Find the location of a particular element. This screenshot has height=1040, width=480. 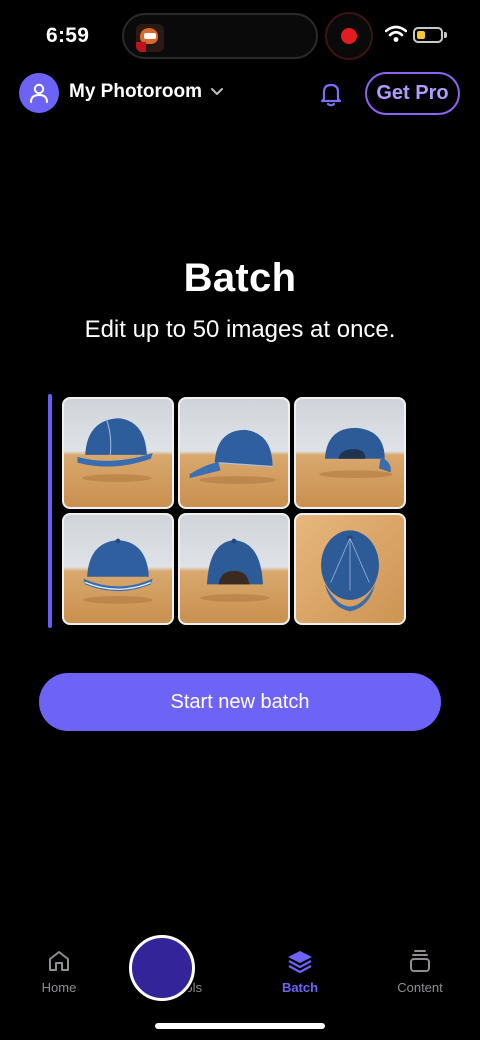

get-pro-button: Get Pro is located at coordinates (412, 93).